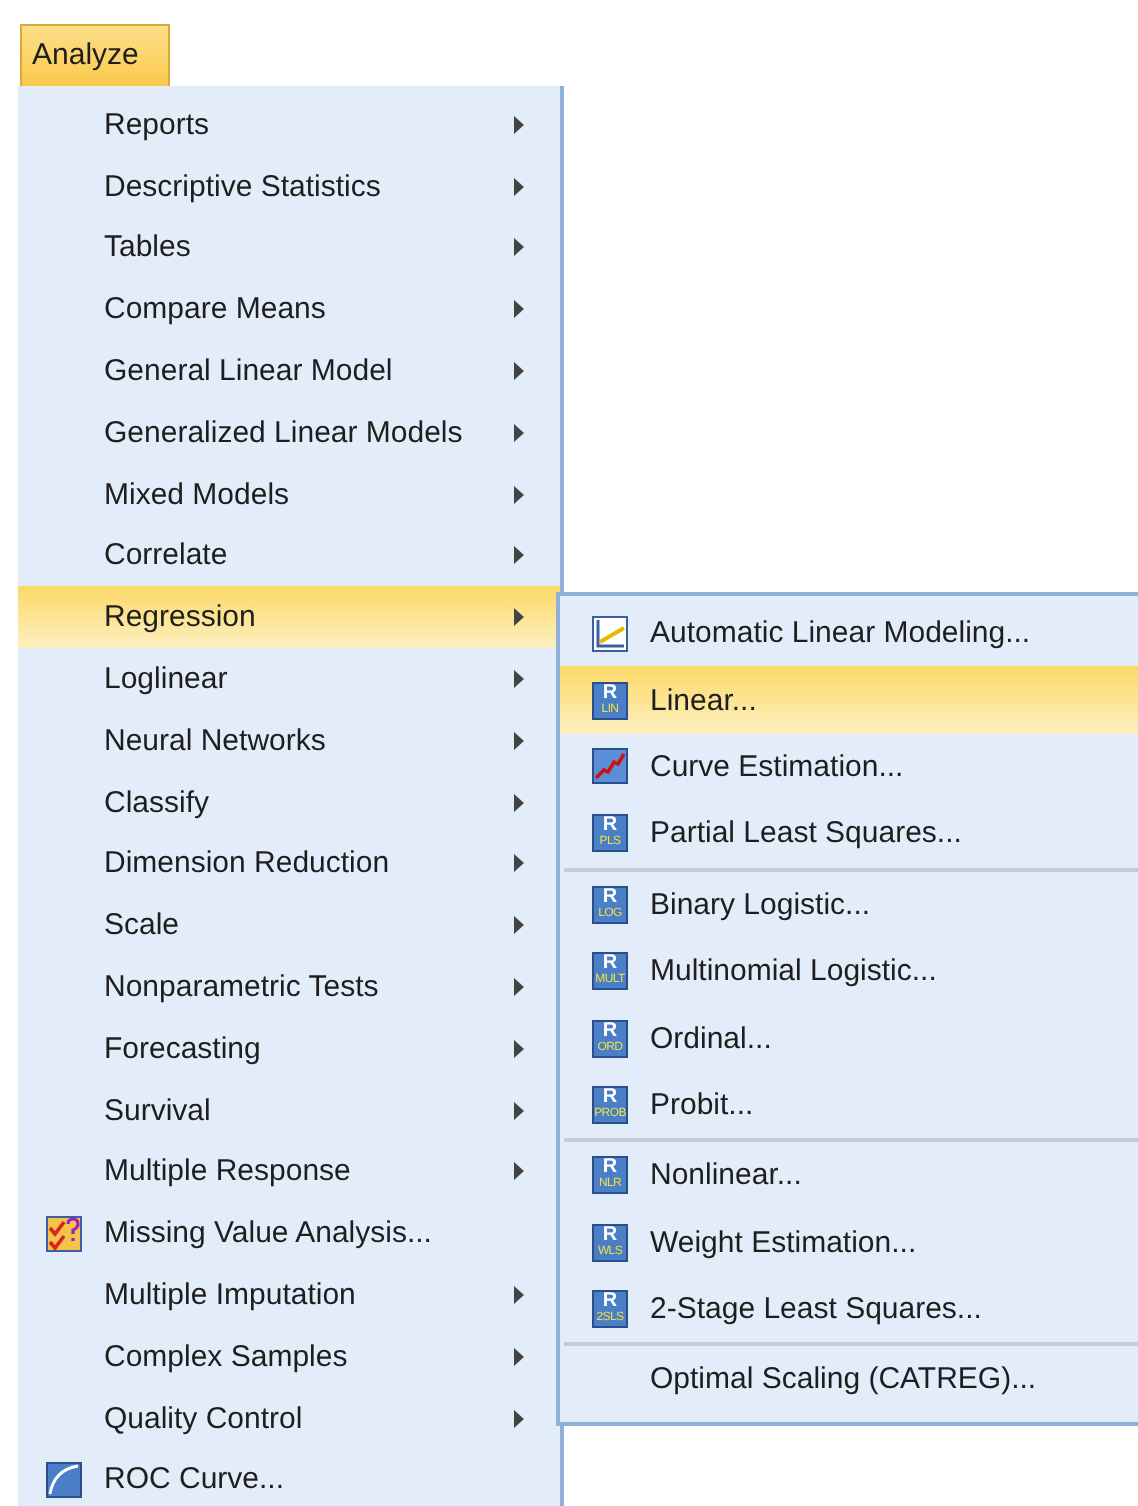 The image size is (1138, 1506). Describe the element at coordinates (289, 1356) in the screenshot. I see `menu-item: Complex Samples` at that location.